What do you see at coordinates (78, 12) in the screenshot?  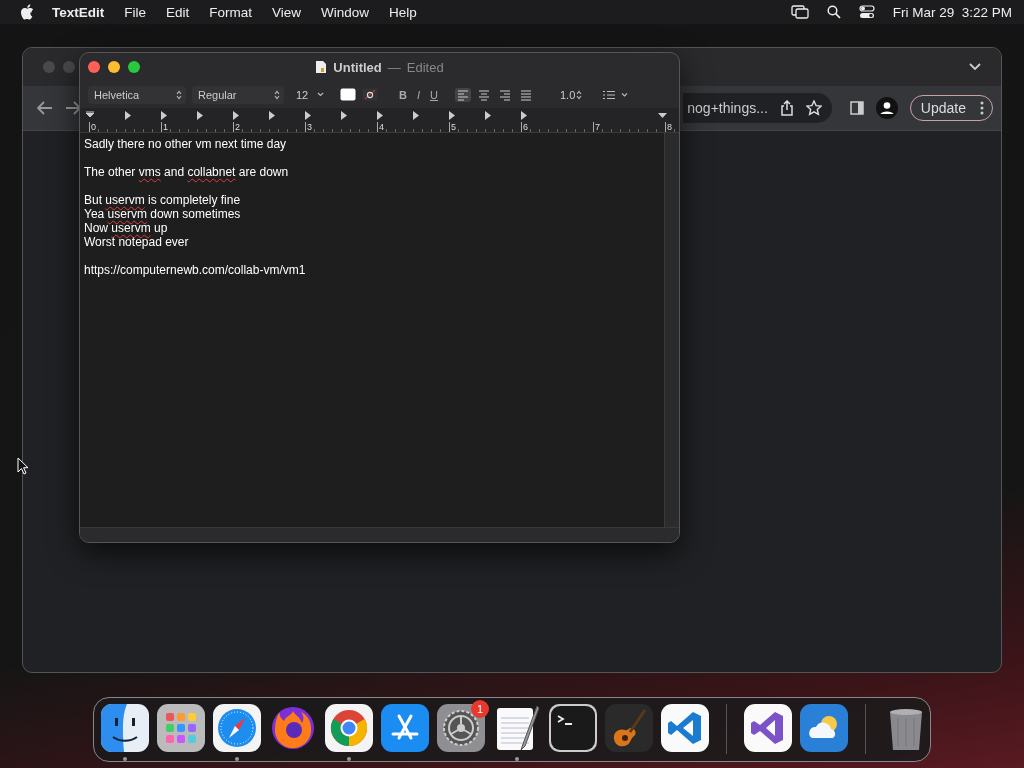 I see `app-menu: TextEdit` at bounding box center [78, 12].